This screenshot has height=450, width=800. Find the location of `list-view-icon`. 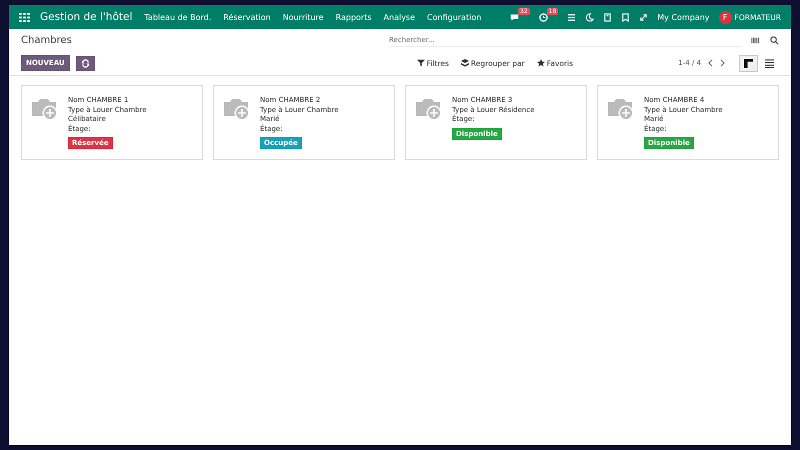

list-view-icon is located at coordinates (769, 63).